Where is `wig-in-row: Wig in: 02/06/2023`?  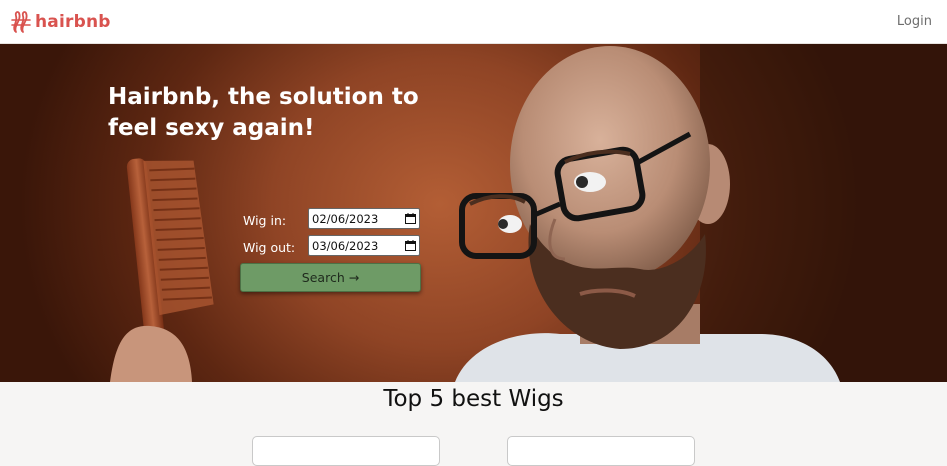 wig-in-row: Wig in: 02/06/2023 is located at coordinates (331, 221).